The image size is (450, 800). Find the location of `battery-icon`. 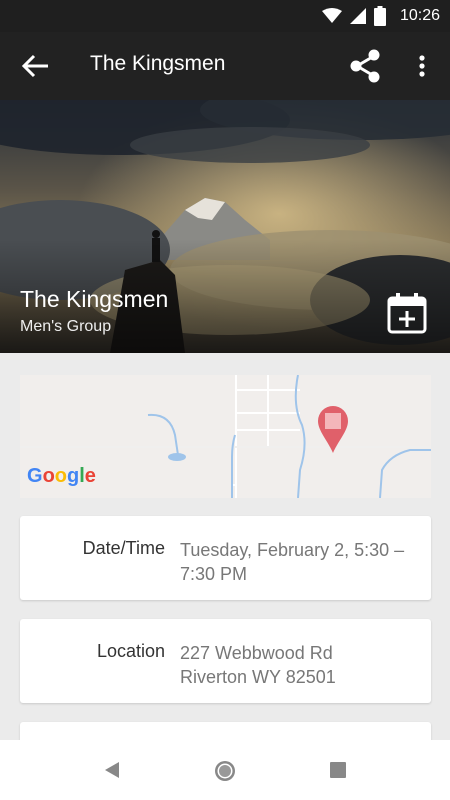

battery-icon is located at coordinates (379, 16).